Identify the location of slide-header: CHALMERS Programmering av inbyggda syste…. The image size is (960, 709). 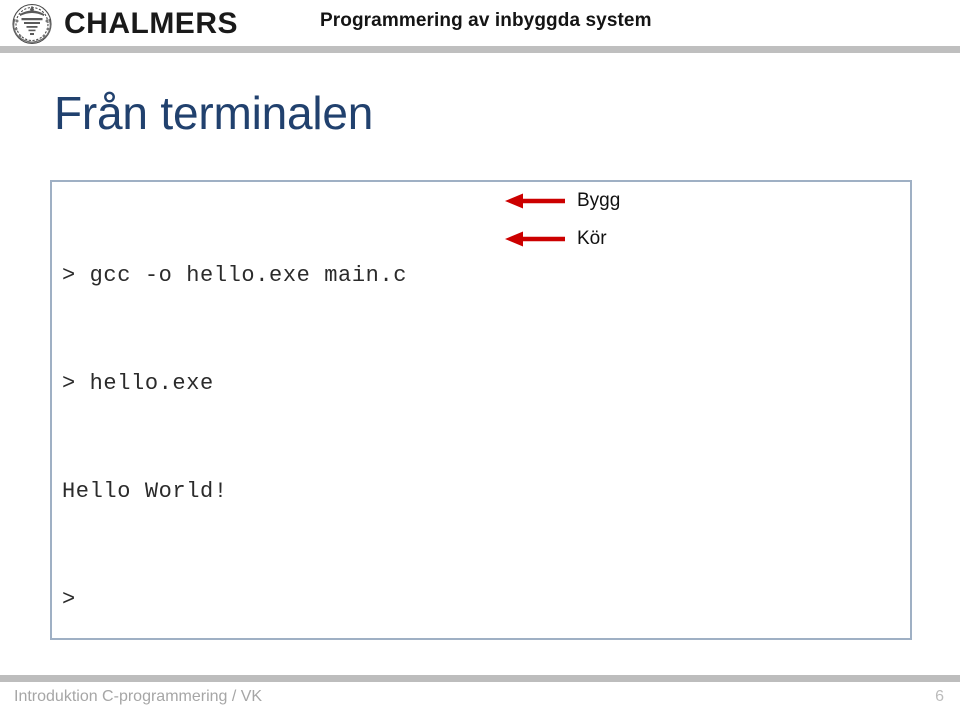
(480, 22).